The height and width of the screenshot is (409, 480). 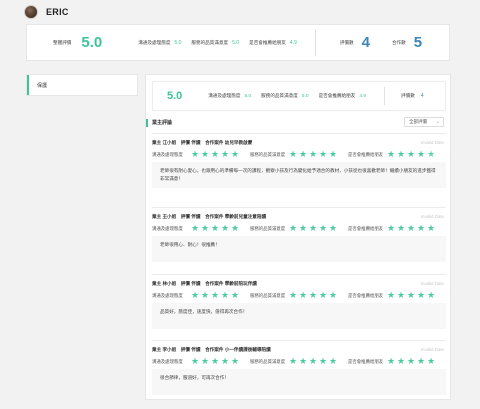 I want to click on review-filter-select: 全部評價 ⌄, so click(x=424, y=122).